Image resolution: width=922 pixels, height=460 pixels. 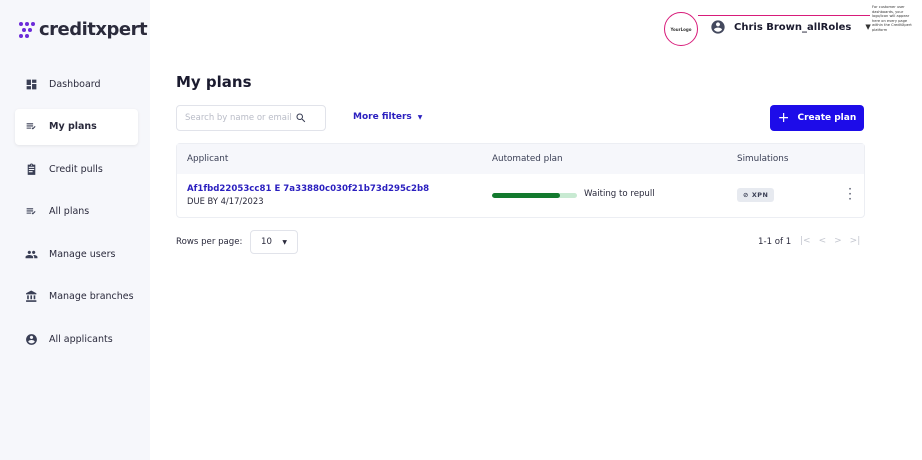 What do you see at coordinates (27, 29) in the screenshot?
I see `brand-mark-icon` at bounding box center [27, 29].